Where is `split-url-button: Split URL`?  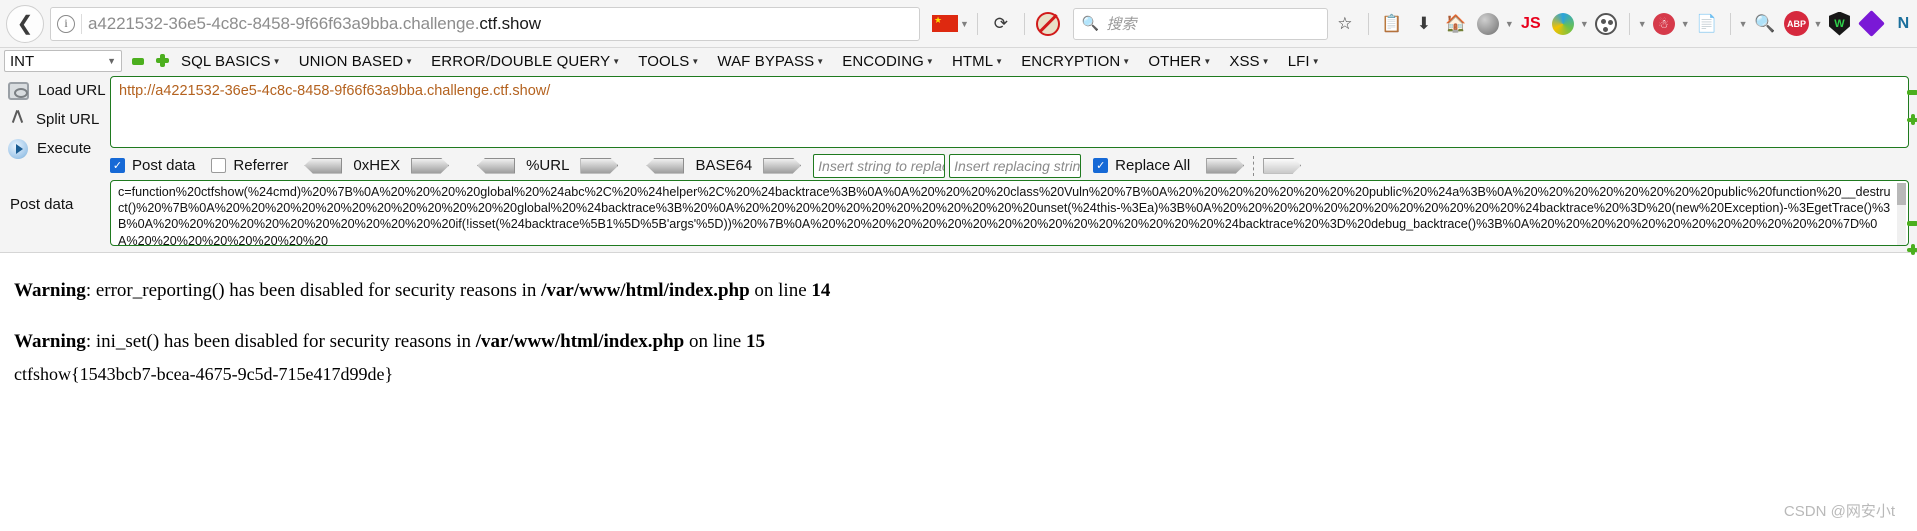
split-url-button: Split URL is located at coordinates (55, 119).